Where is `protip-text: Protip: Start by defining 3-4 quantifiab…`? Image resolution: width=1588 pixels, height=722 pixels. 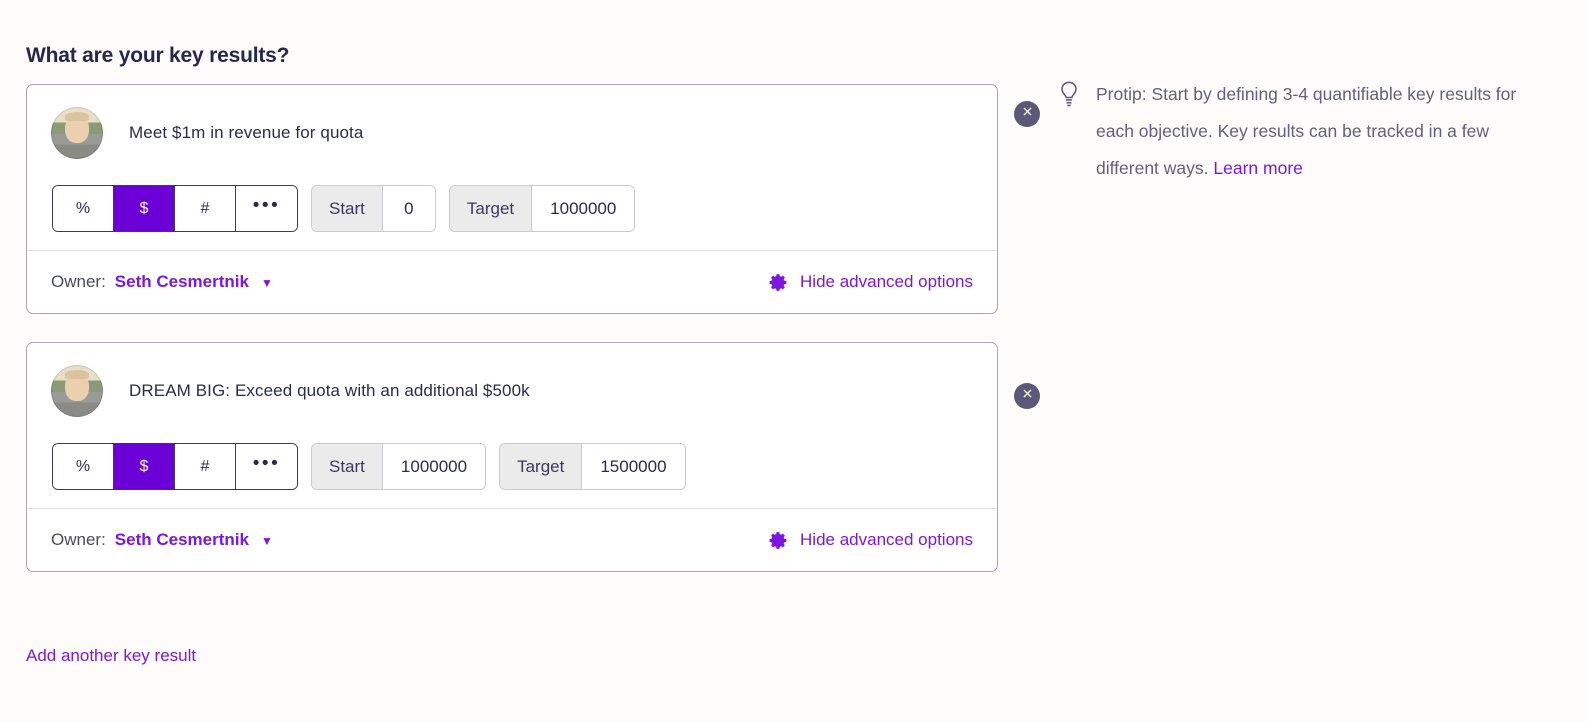
protip-text: Protip: Start by defining 3-4 quantifiab… is located at coordinates (1306, 131).